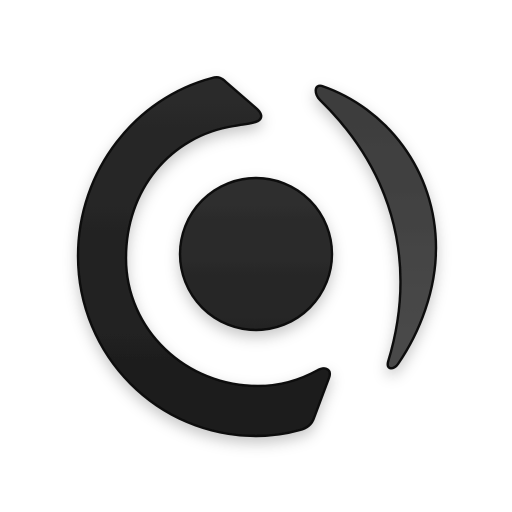 The image size is (512, 512). I want to click on right-crescent, so click(376, 227).